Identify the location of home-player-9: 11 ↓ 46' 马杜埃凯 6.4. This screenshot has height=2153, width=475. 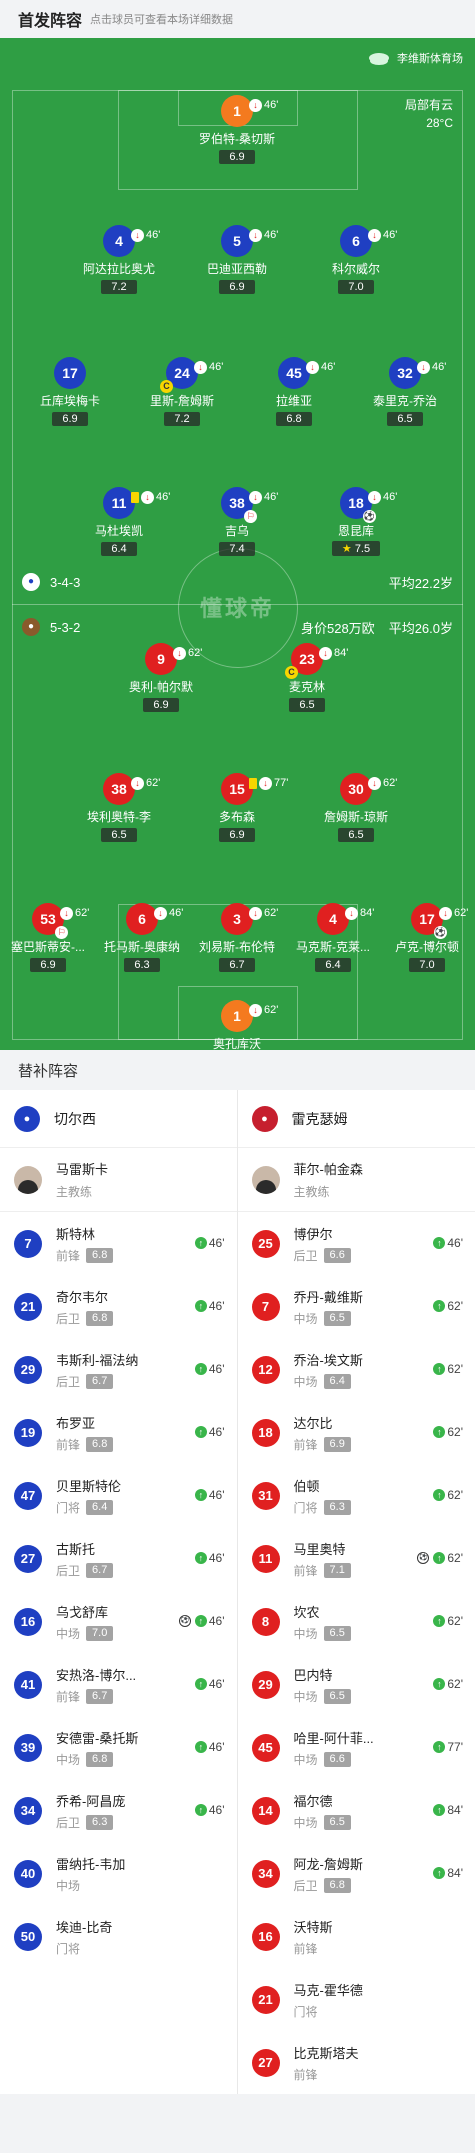
(119, 522).